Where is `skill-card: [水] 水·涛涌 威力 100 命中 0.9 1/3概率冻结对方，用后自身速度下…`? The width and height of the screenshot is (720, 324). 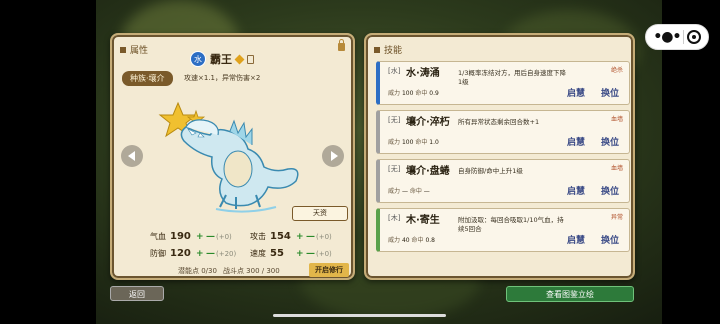 skill-card: [水] 水·涛涌 威力 100 命中 0.9 1/3概率冻结对方，用后自身速度下… is located at coordinates (503, 83).